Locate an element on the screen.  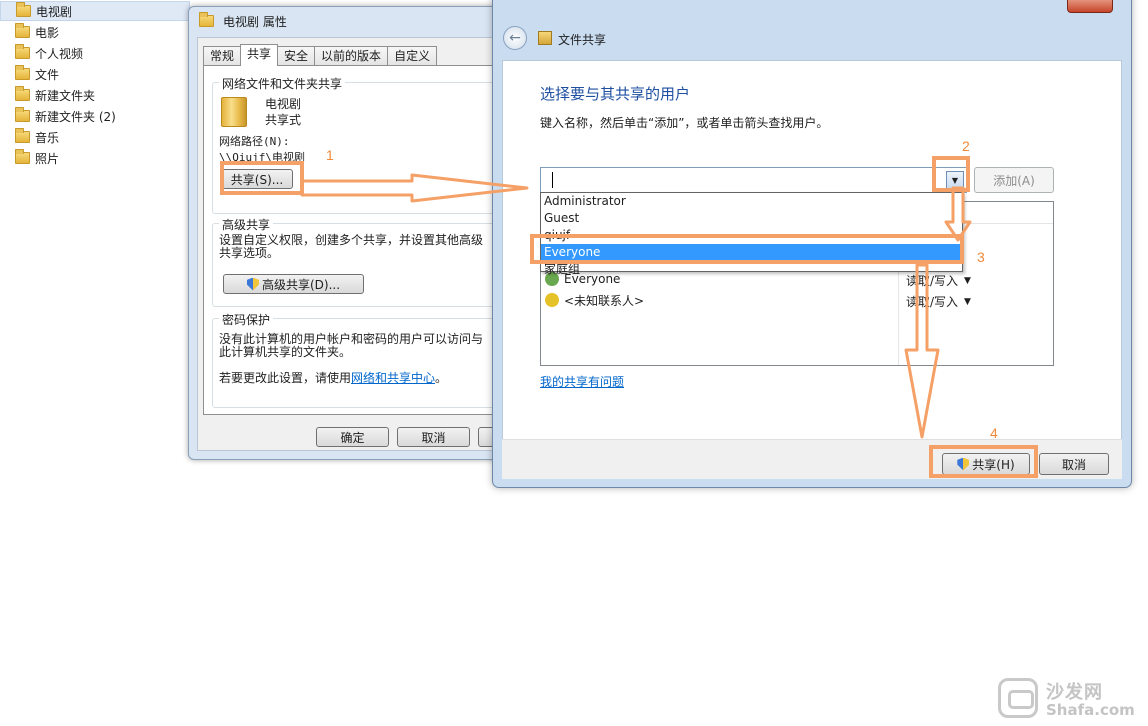
properties-tabs: 常规 共享 安全 以前的版本 自定义 is located at coordinates (320, 55).